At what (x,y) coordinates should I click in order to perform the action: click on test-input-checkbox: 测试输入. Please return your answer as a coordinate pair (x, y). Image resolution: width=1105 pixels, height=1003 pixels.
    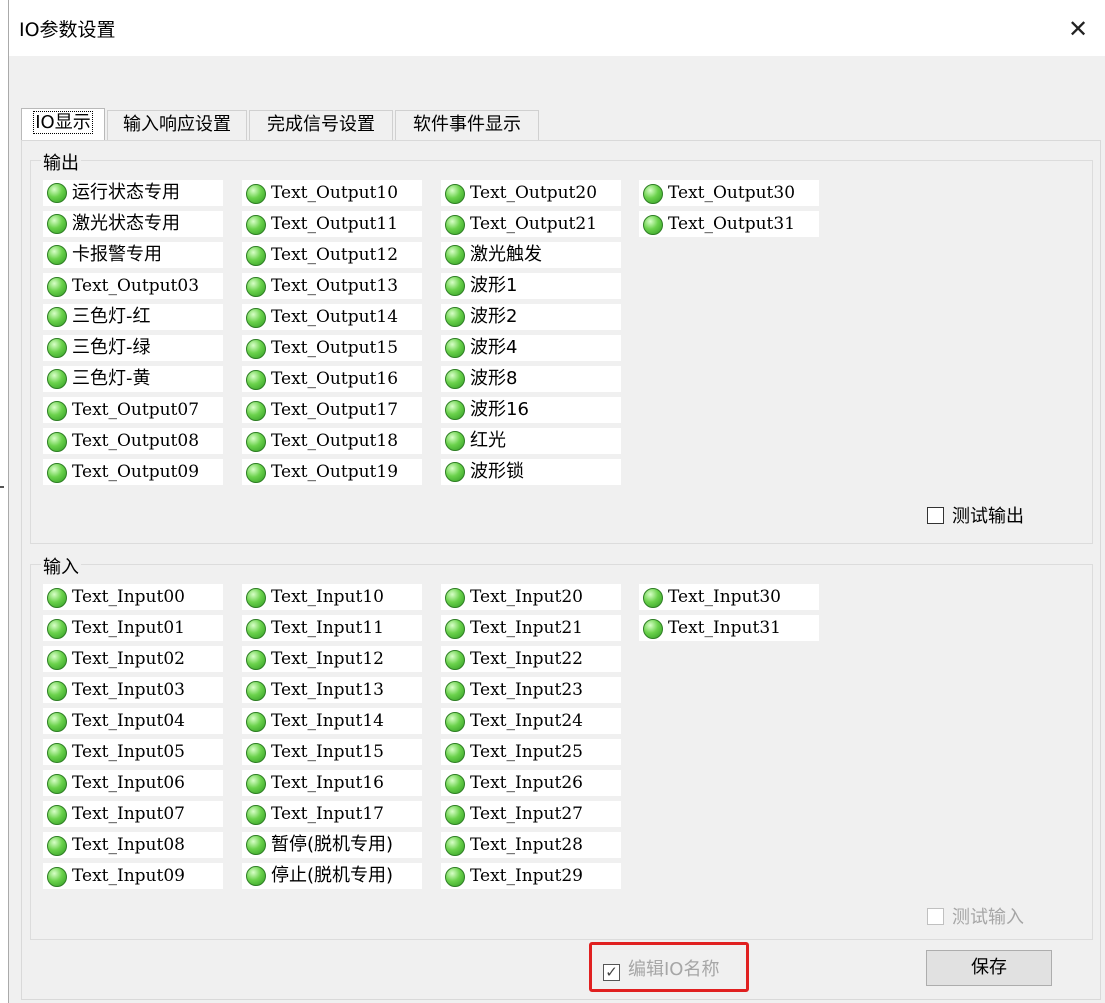
    Looking at the image, I should click on (975, 918).